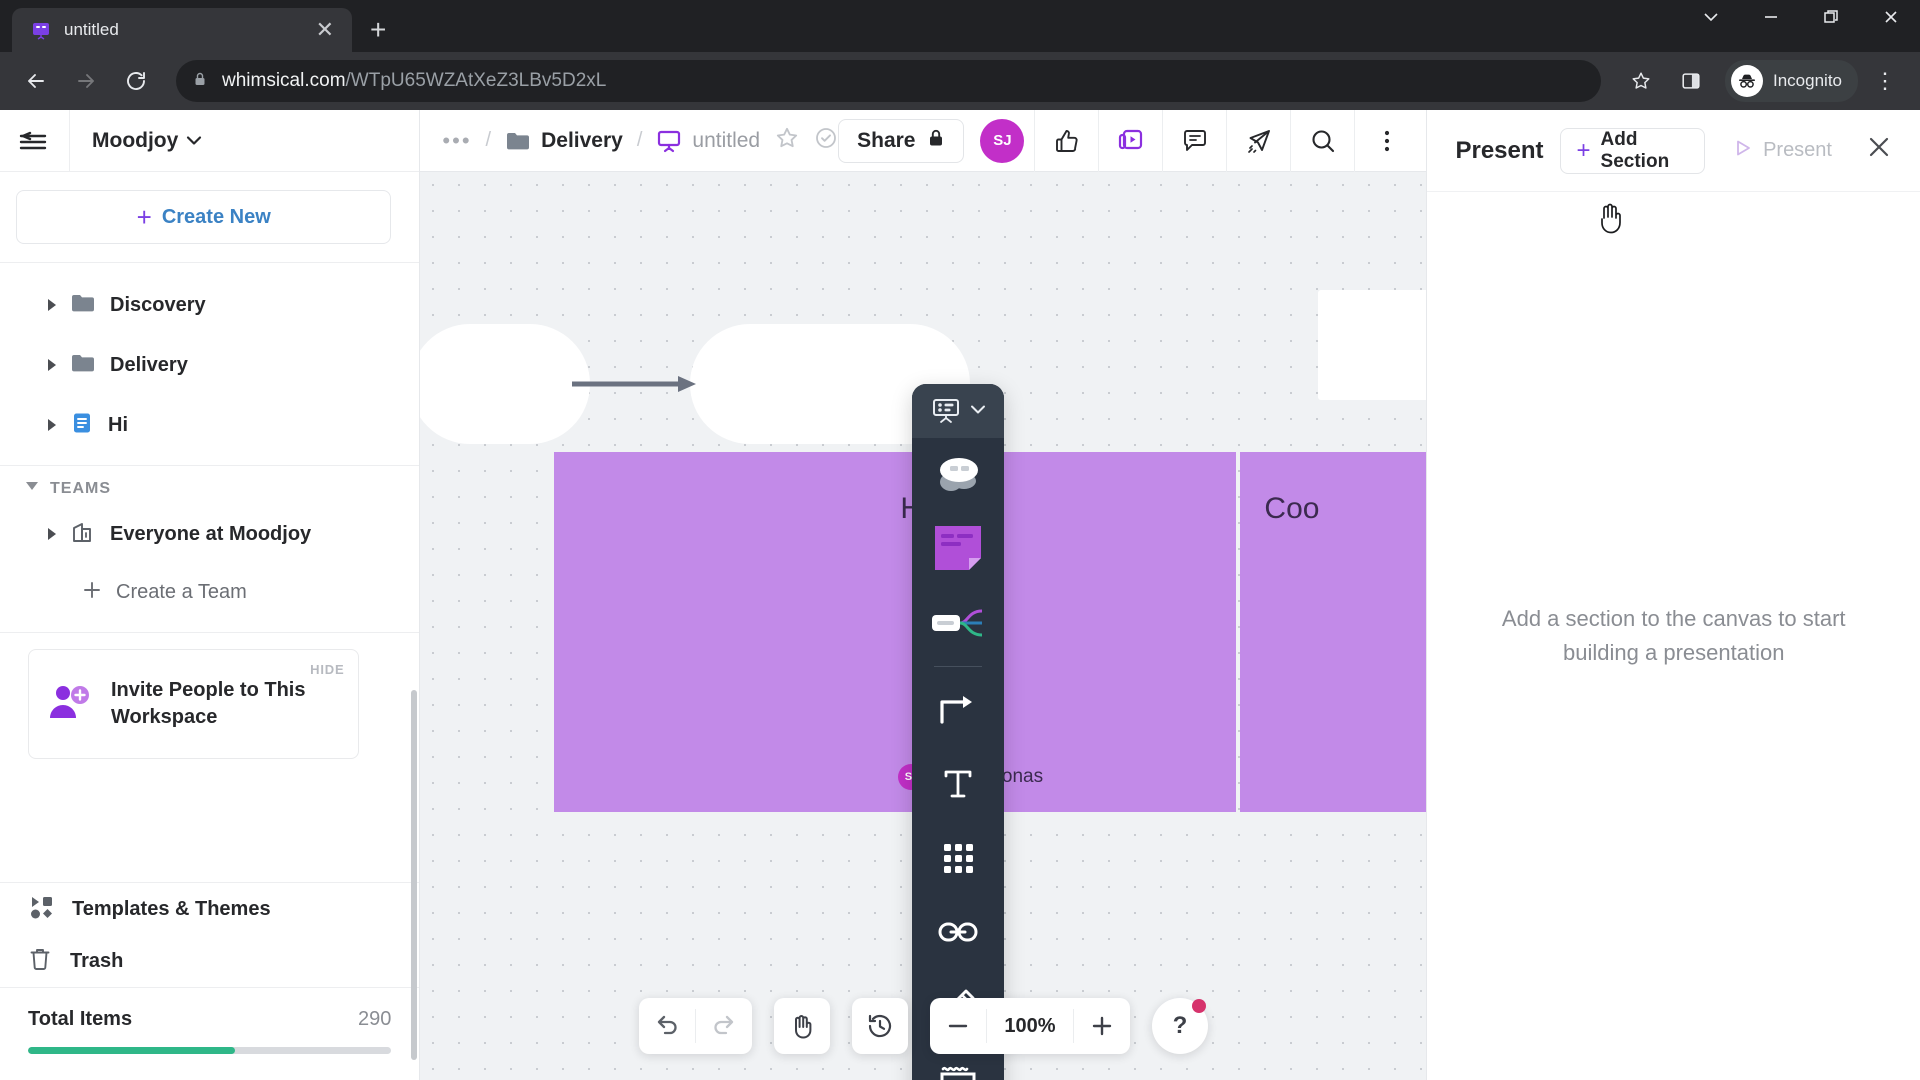 This screenshot has height=1080, width=1920. I want to click on palette-divider, so click(958, 666).